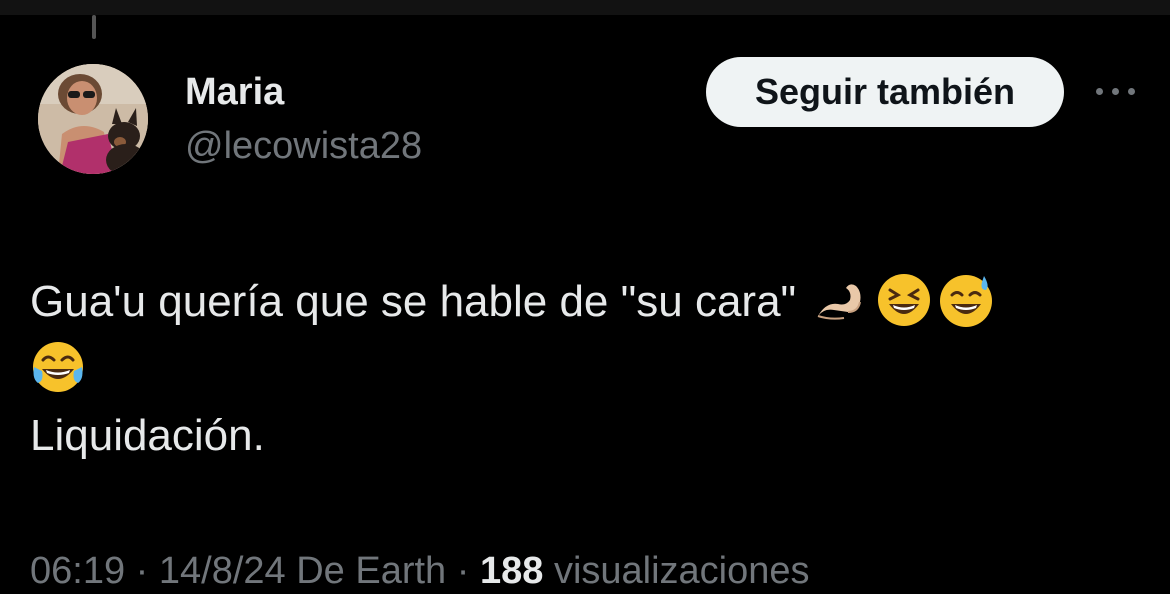  What do you see at coordinates (413, 301) in the screenshot?
I see `tweet-line-1-text: Gua'u quería que se hable de "su cara"` at bounding box center [413, 301].